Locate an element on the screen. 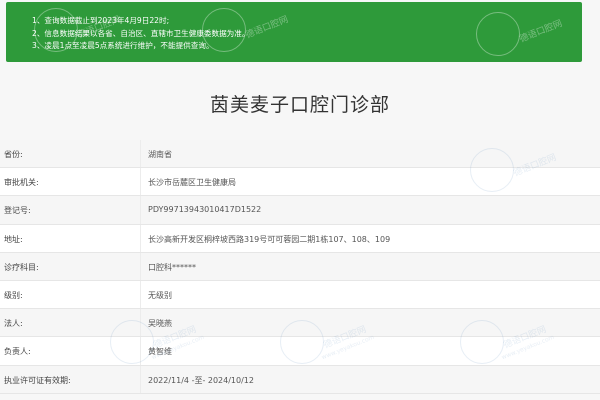  row-label: 执业许可证有效期: is located at coordinates (37, 380).